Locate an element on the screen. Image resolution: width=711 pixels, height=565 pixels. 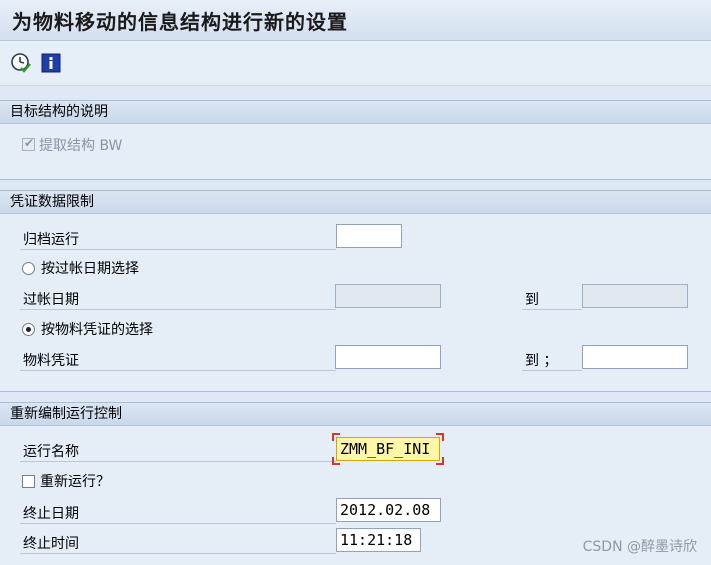
checkbox-label: 提取结构 BW is located at coordinates (81, 146).